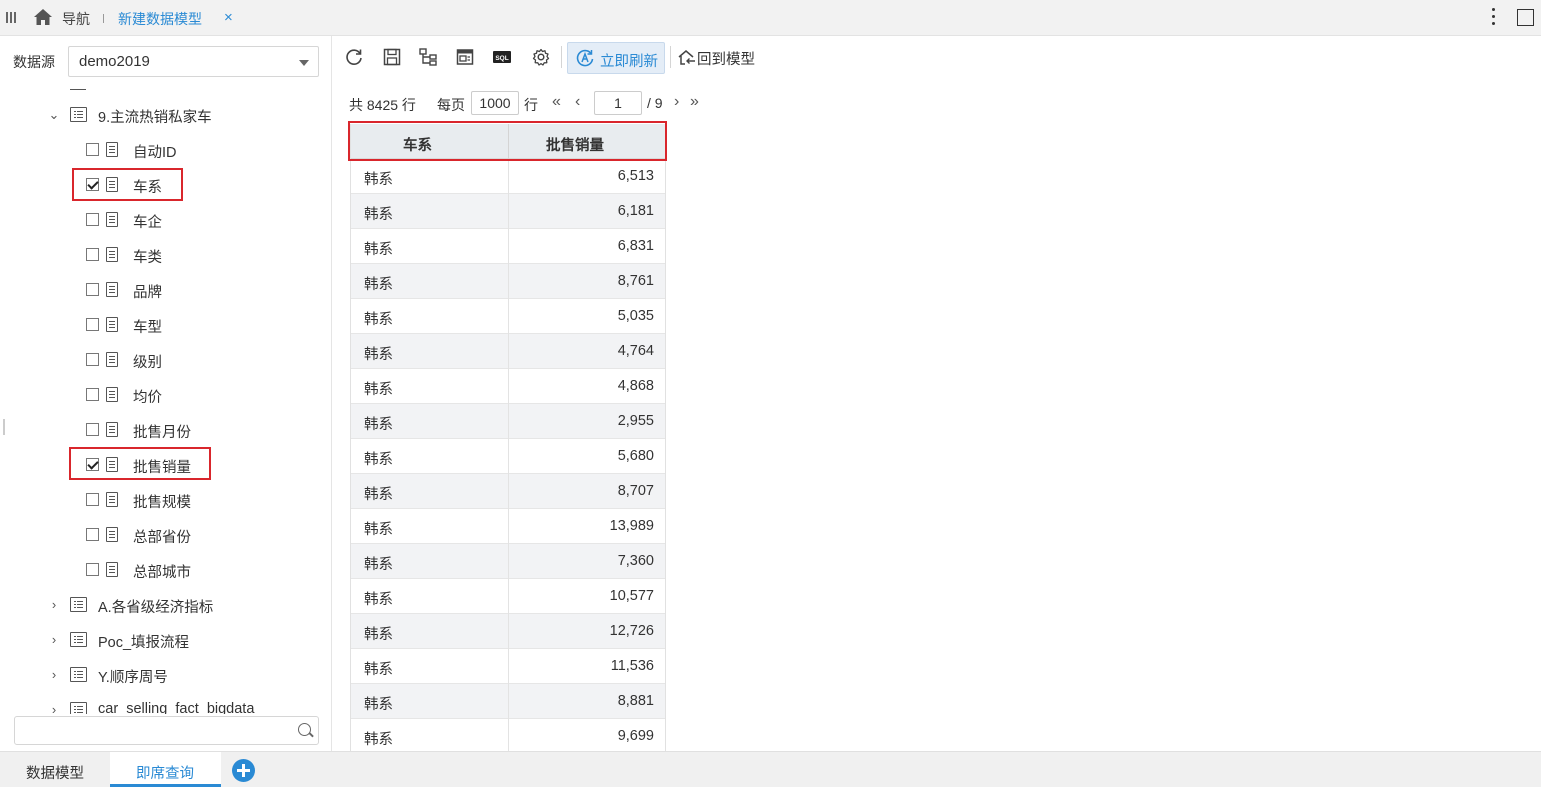 The image size is (1541, 787). Describe the element at coordinates (631, 631) in the screenshot. I see `cell-sales: 12,726` at that location.